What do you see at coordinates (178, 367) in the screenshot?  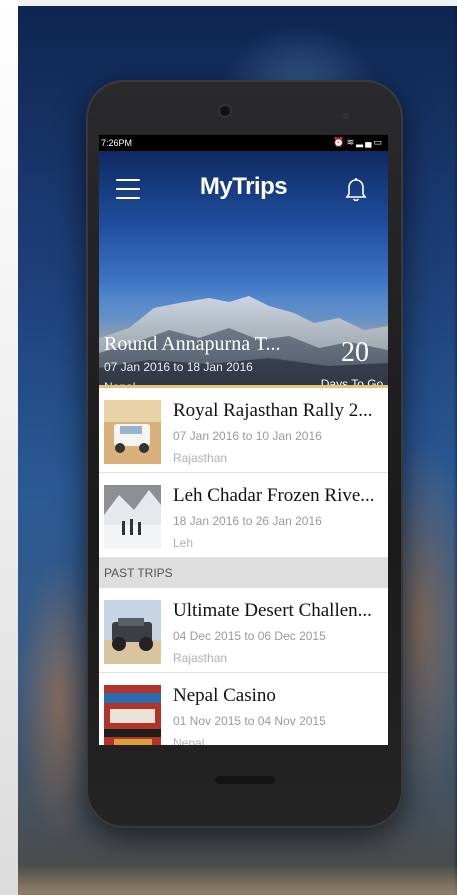 I see `featured-trip-dates: 07 Jan 2016 to 18 Jan 2016` at bounding box center [178, 367].